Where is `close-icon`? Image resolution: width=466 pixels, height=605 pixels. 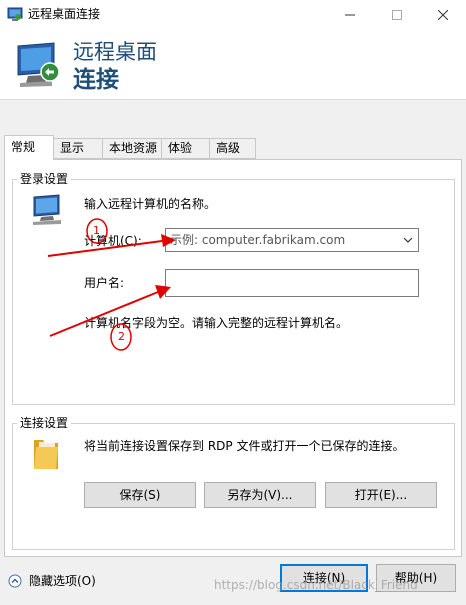
close-icon is located at coordinates (443, 15).